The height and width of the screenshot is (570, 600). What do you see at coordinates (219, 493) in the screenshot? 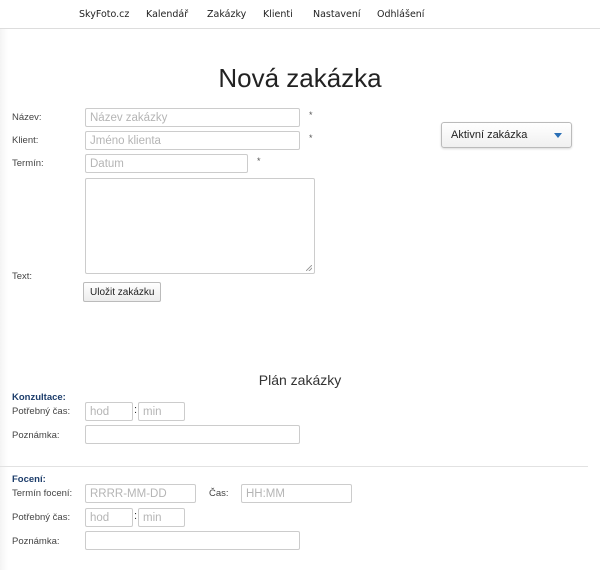
I see `photo-time-of-day-label: Čas:` at bounding box center [219, 493].